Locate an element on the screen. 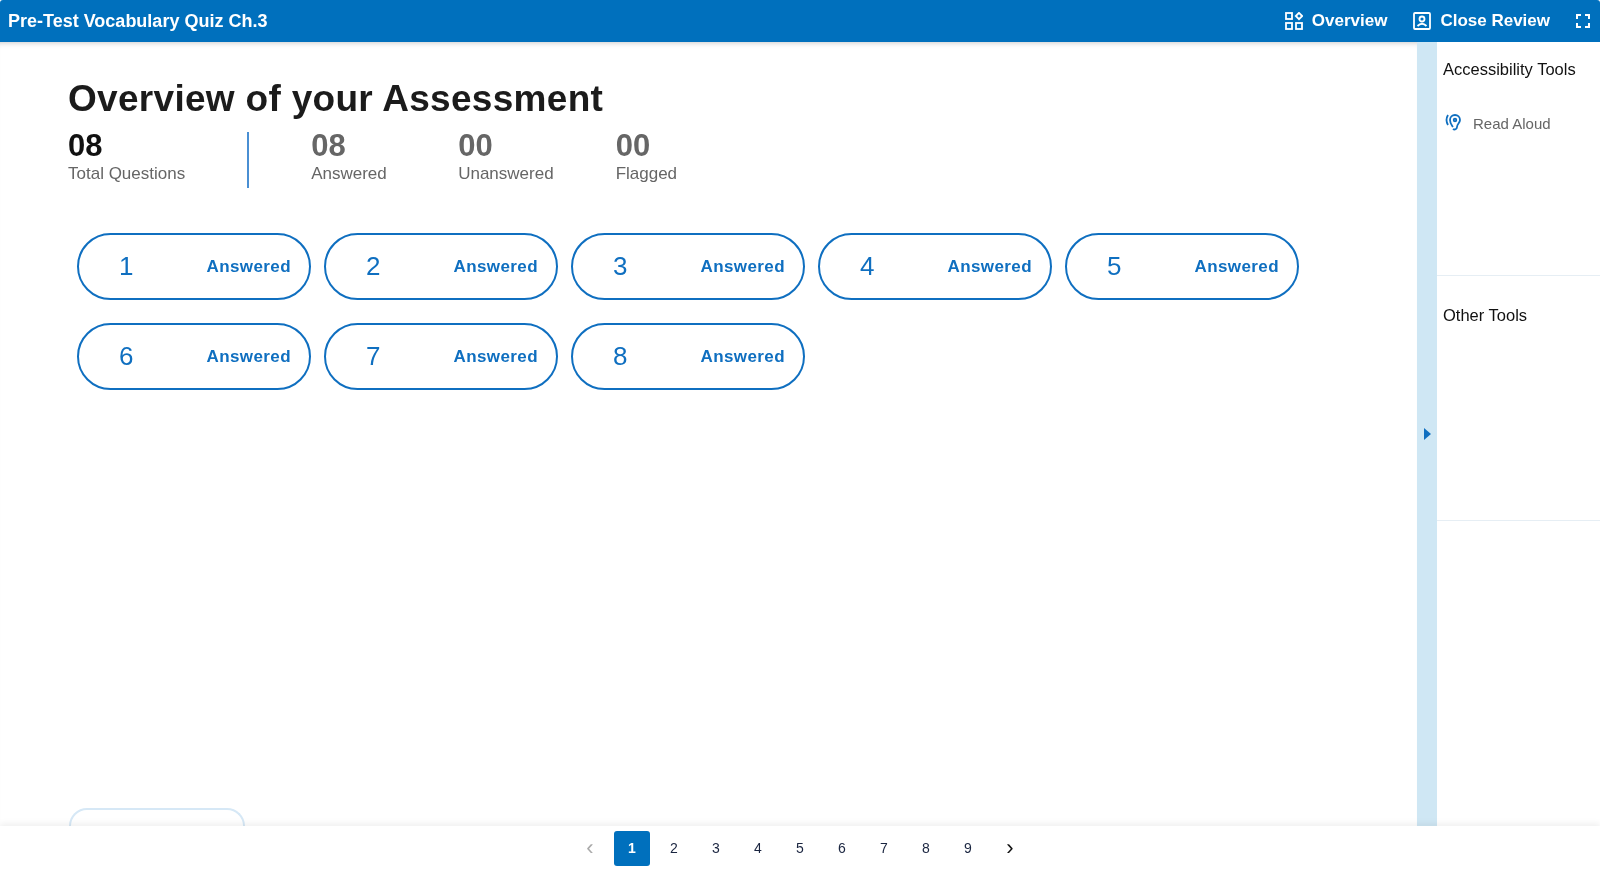 The image size is (1600, 870). expand-arrow-icon is located at coordinates (1427, 434).